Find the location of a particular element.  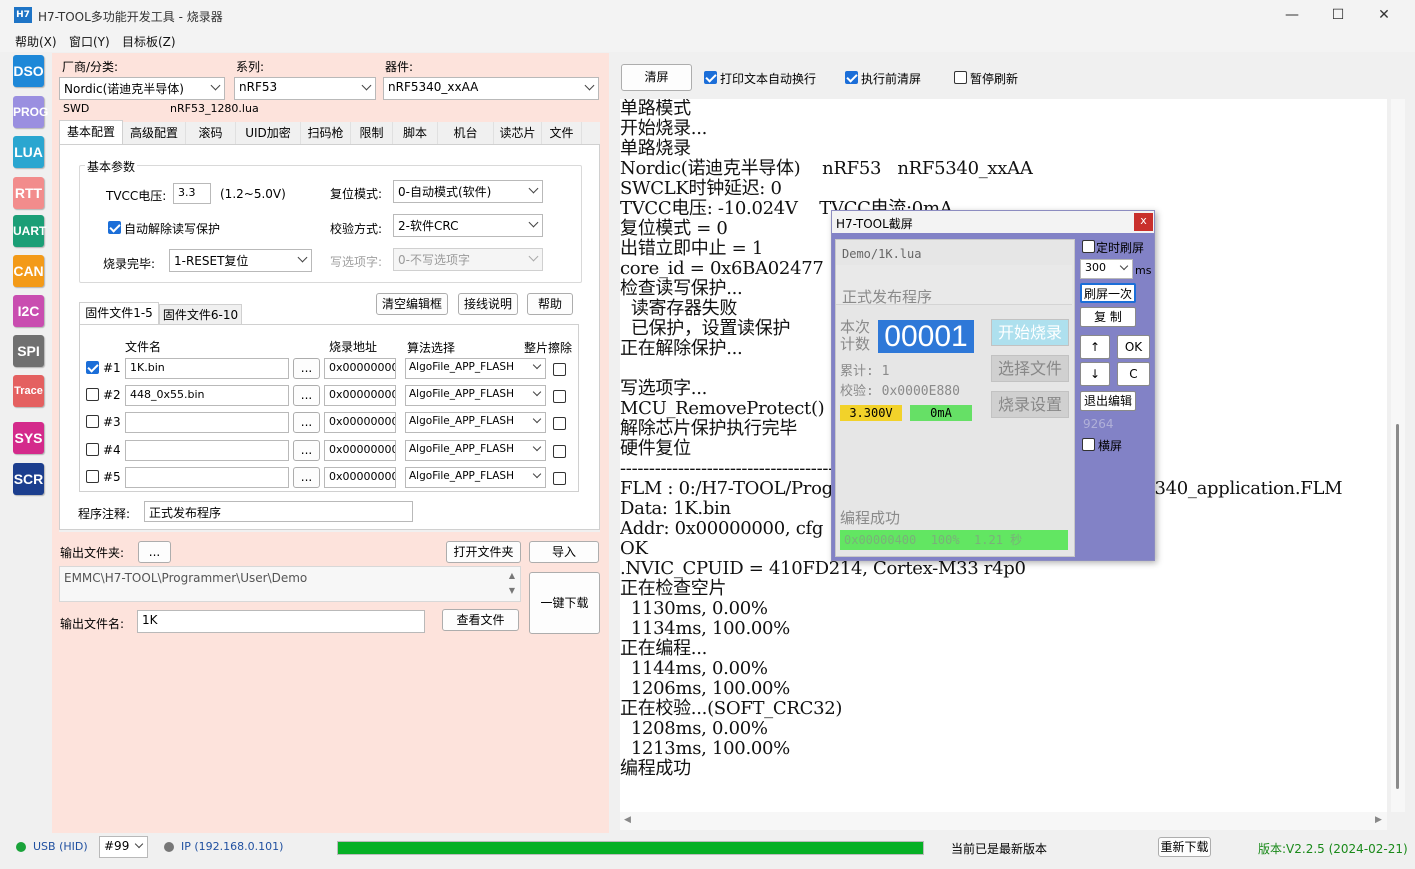

tab-scanner: 扫码枪 is located at coordinates (326, 133).